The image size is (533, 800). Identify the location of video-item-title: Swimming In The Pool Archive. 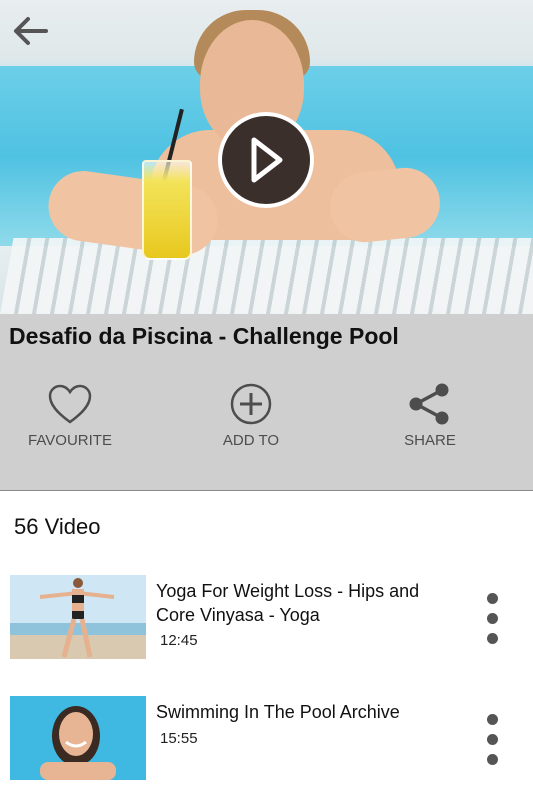
(306, 712).